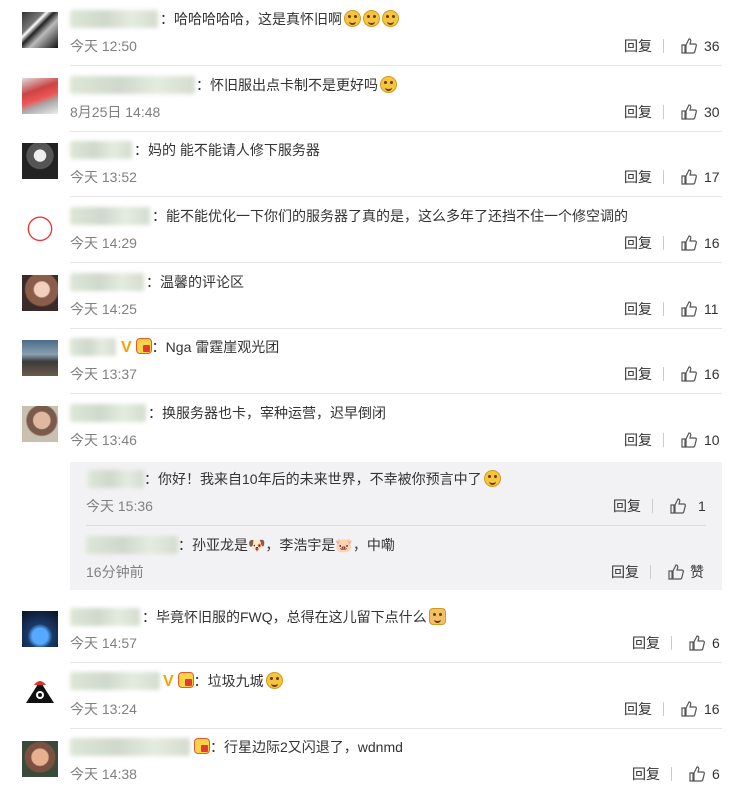 This screenshot has height=795, width=740. What do you see at coordinates (712, 440) in the screenshot?
I see `like-count: 10` at bounding box center [712, 440].